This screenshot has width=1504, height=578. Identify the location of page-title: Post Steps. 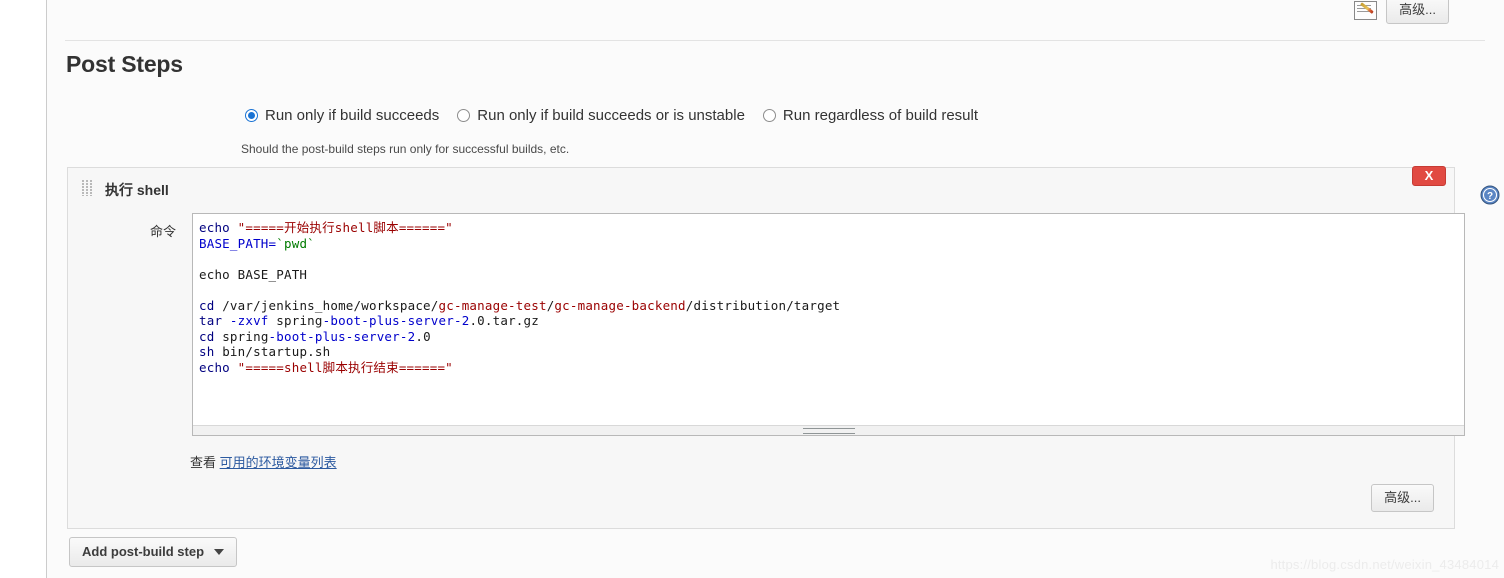
(124, 64).